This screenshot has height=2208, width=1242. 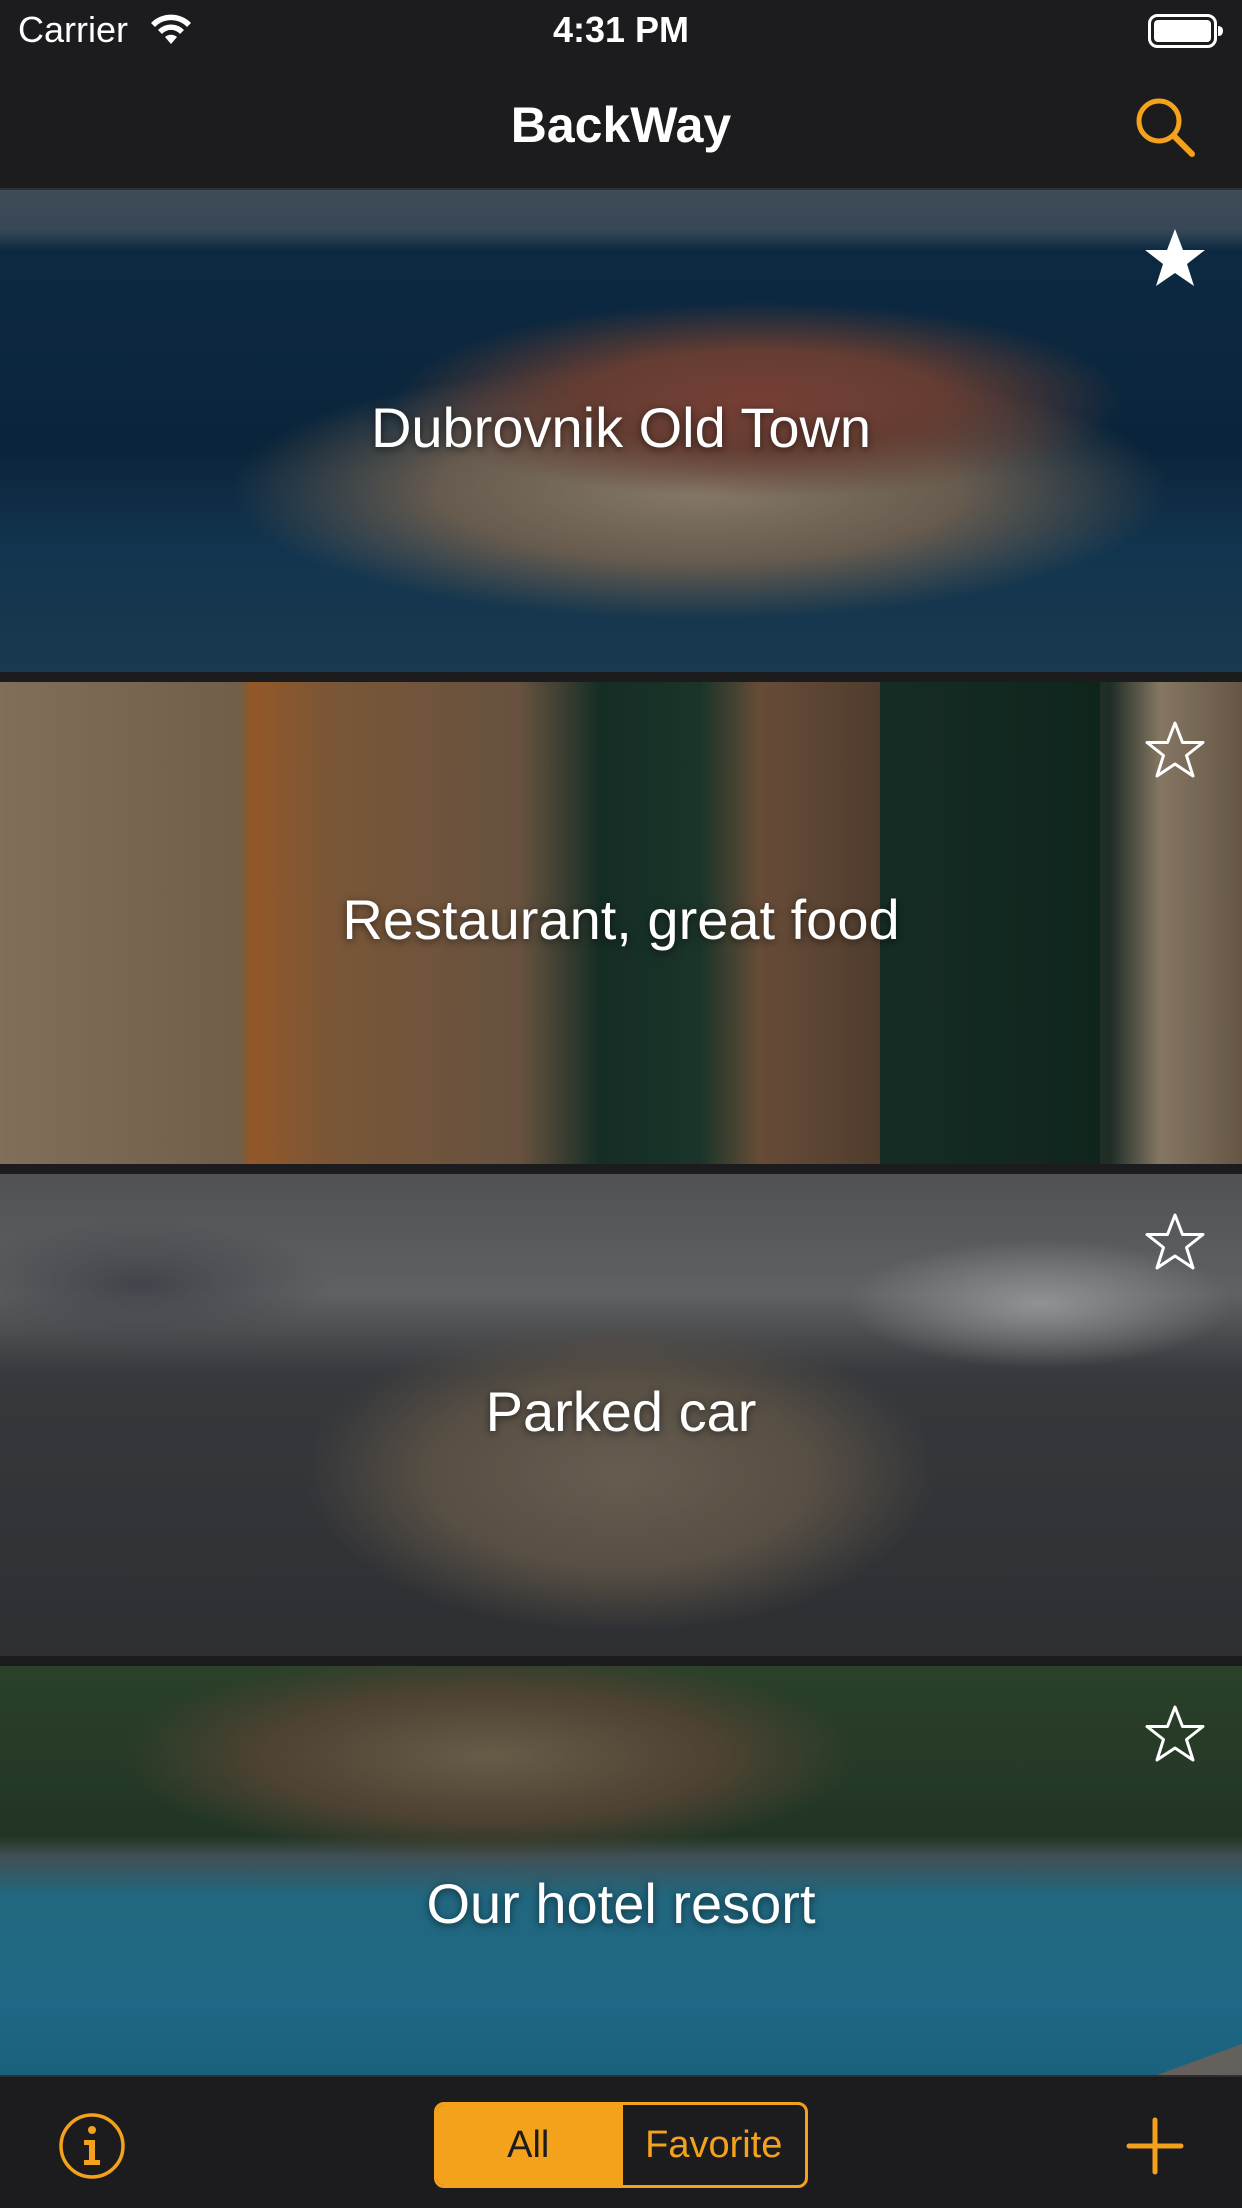 What do you see at coordinates (528, 2145) in the screenshot?
I see `segment-all: All` at bounding box center [528, 2145].